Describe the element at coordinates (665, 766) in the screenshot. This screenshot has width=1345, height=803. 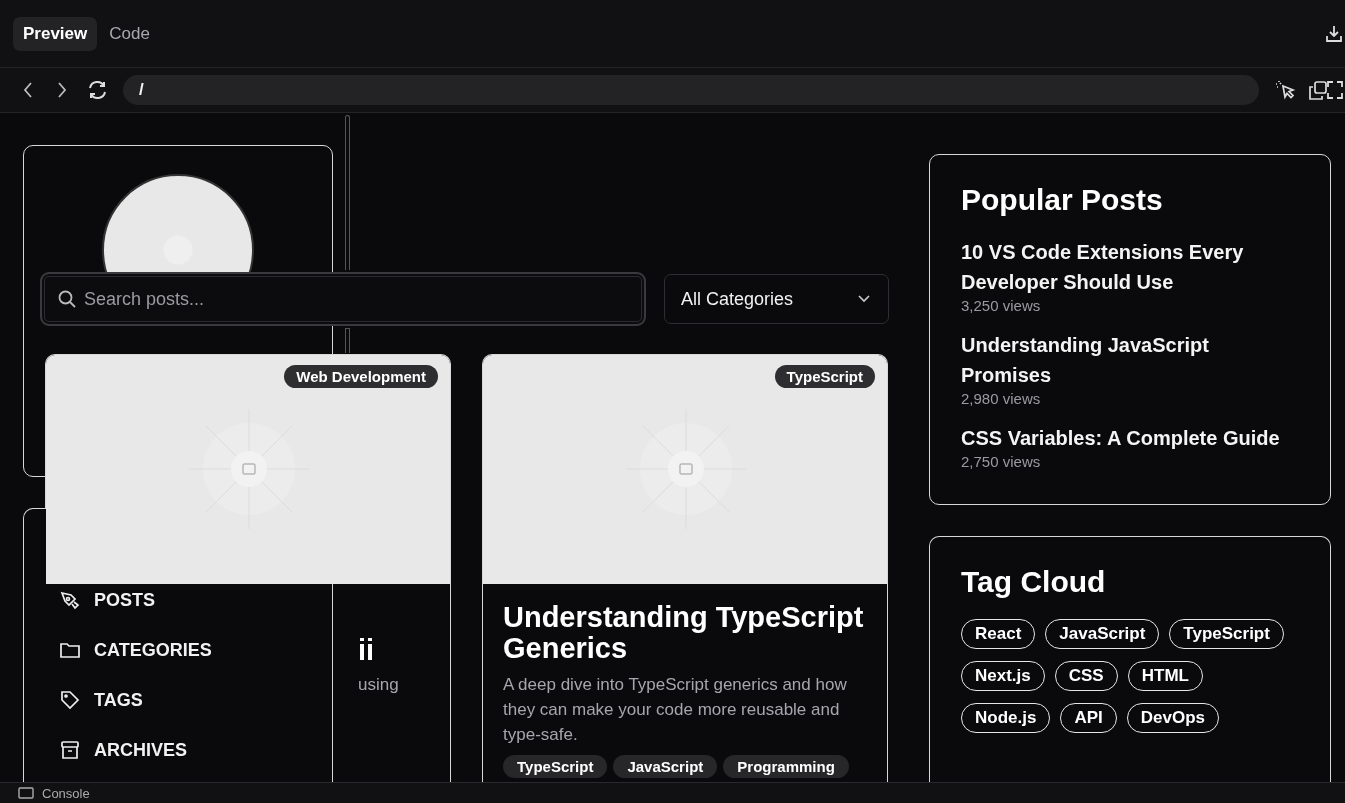
I see `post-tag: JavaScript` at that location.